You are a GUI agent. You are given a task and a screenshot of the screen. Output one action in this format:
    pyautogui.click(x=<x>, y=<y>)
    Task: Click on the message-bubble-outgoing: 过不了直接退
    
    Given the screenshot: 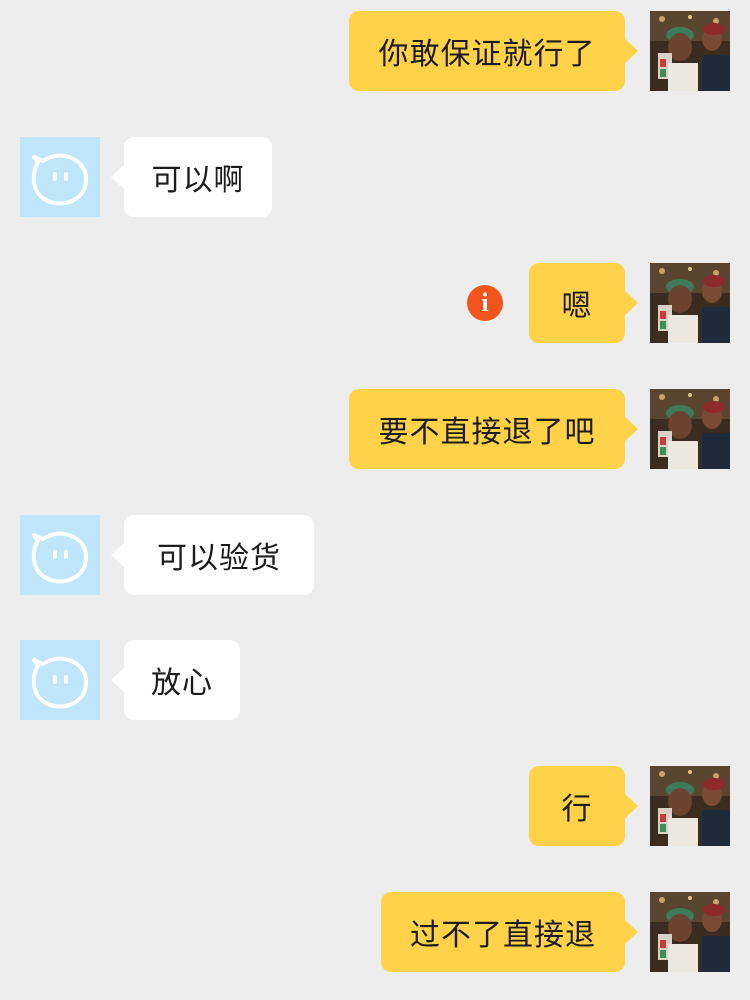 What is the action you would take?
    pyautogui.click(x=509, y=932)
    